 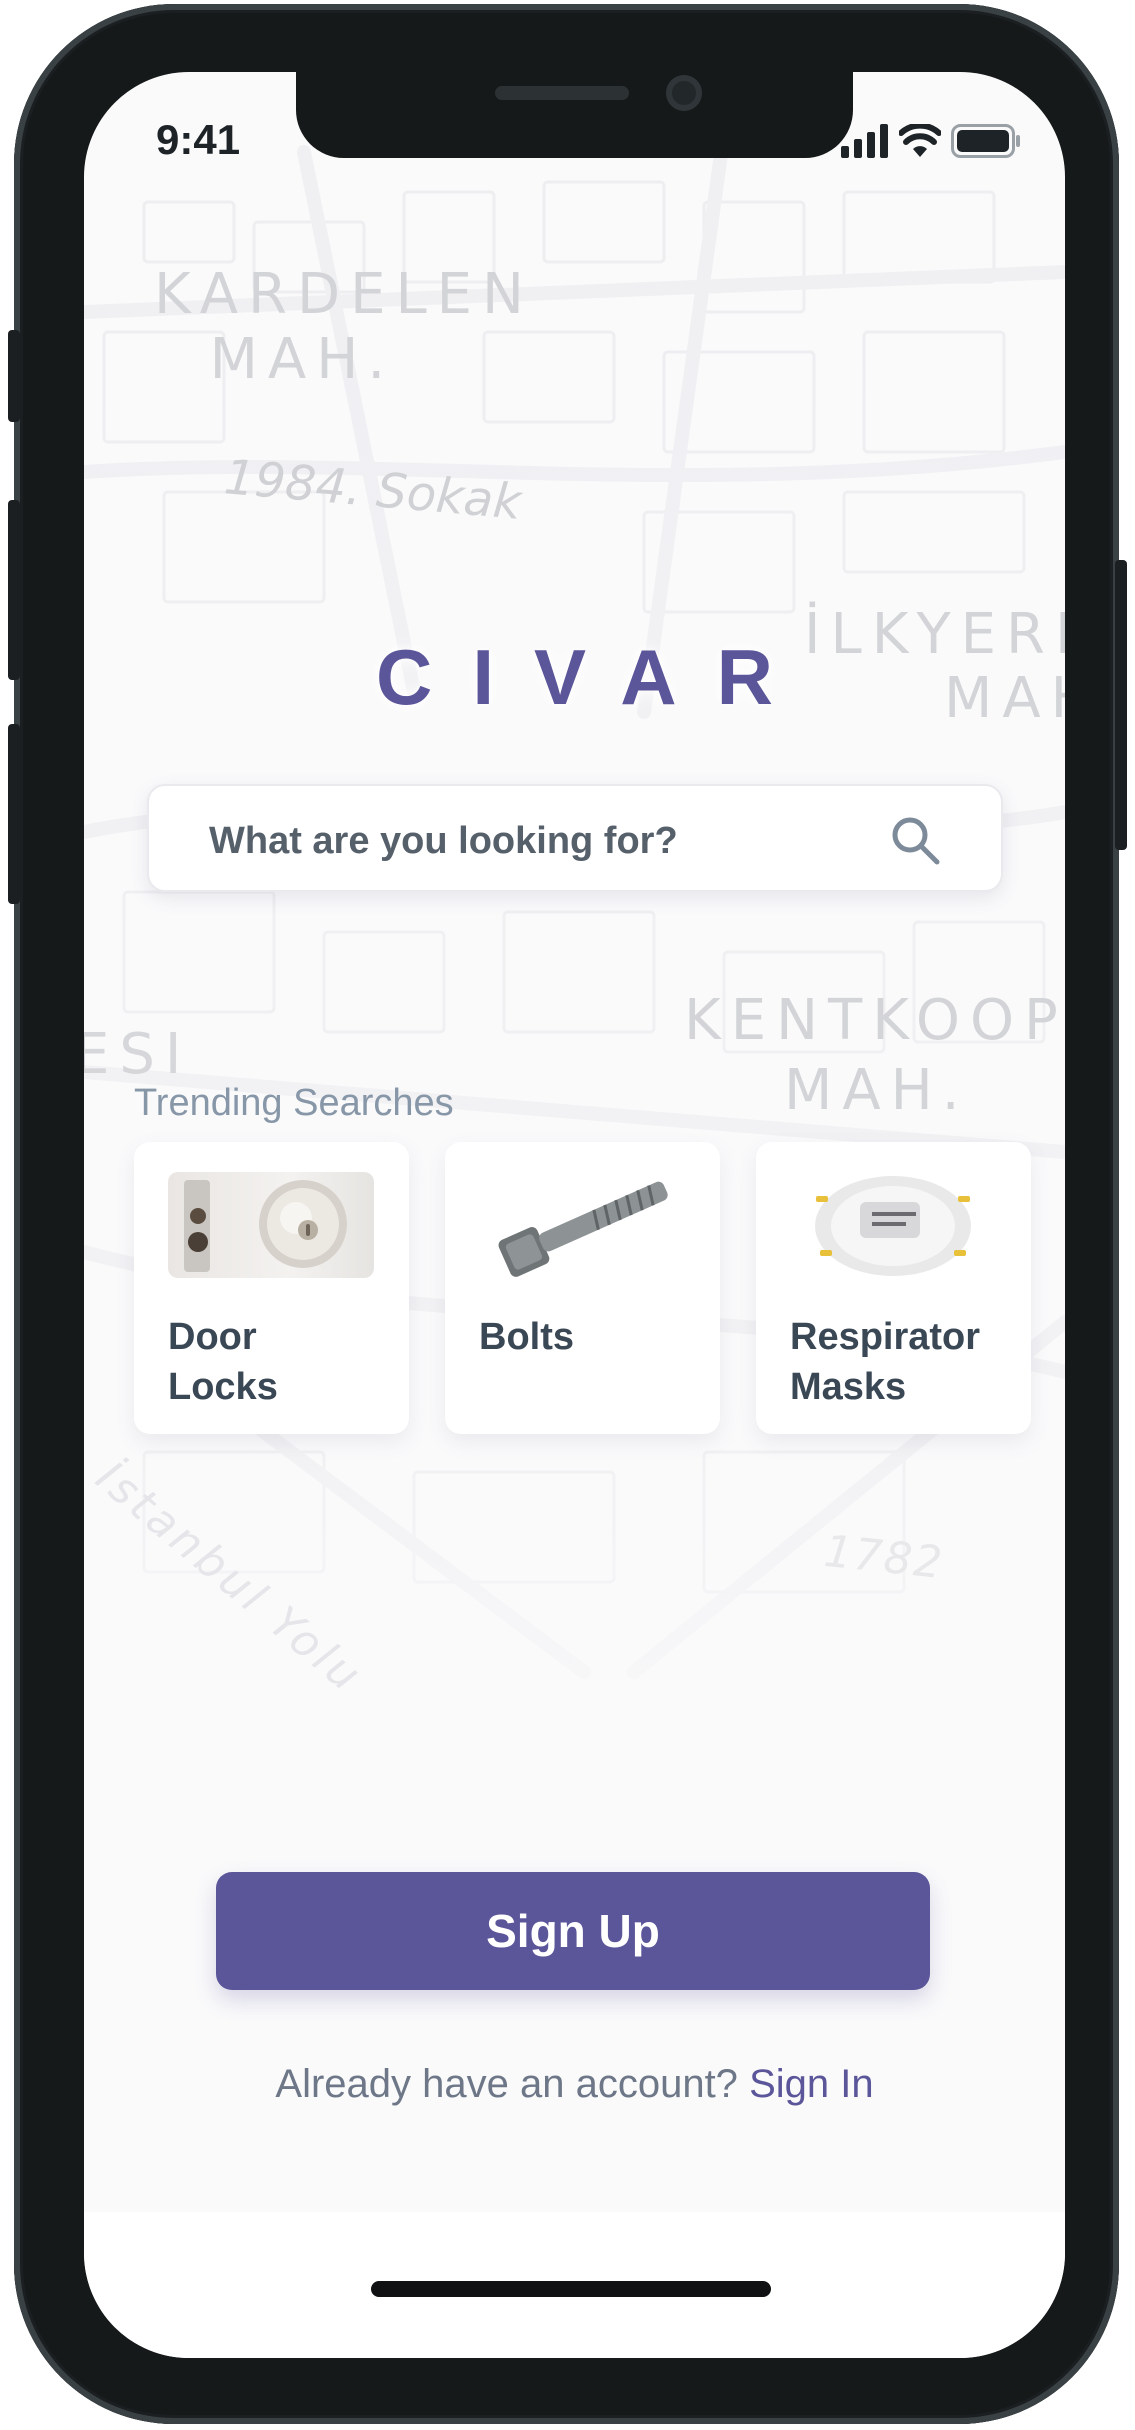 I want to click on sign-in-prompt: Already have an account?, so click(x=506, y=2084).